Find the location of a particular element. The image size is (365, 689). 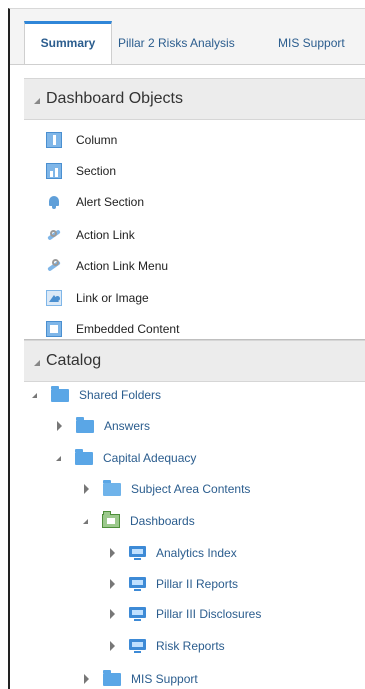

object-embedded-content: Embedded Content is located at coordinates (112, 328).